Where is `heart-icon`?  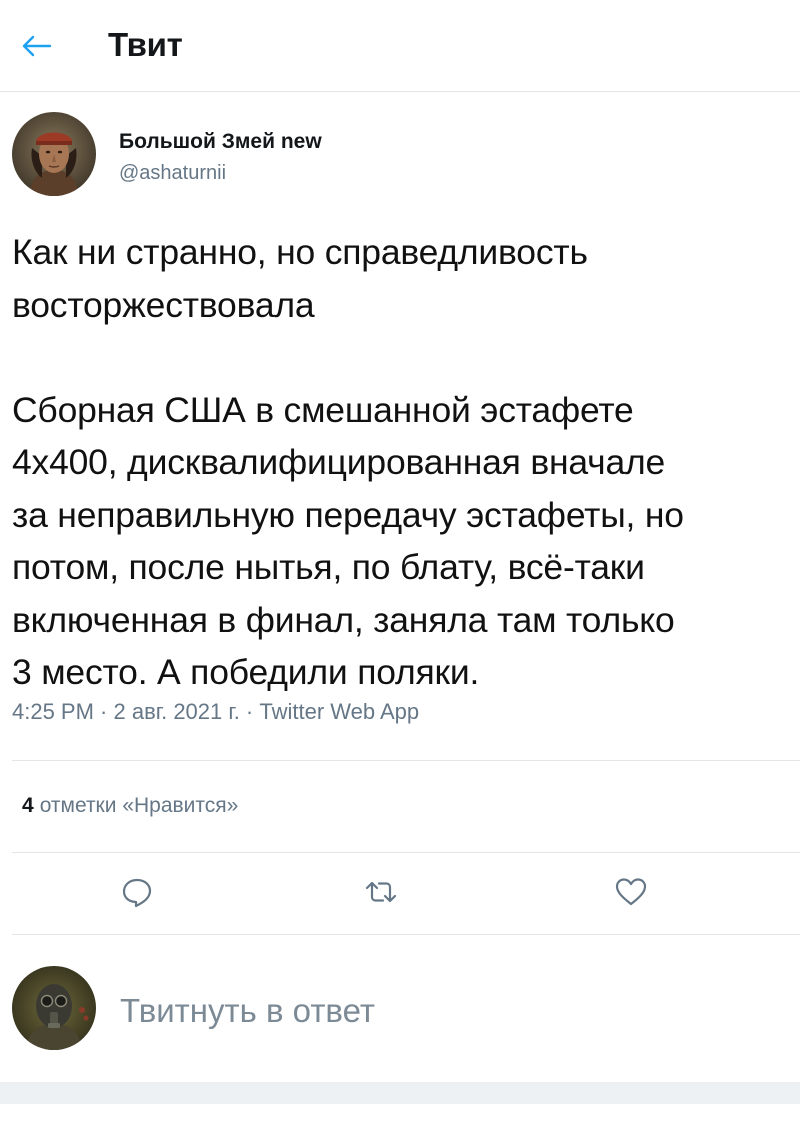
heart-icon is located at coordinates (631, 892).